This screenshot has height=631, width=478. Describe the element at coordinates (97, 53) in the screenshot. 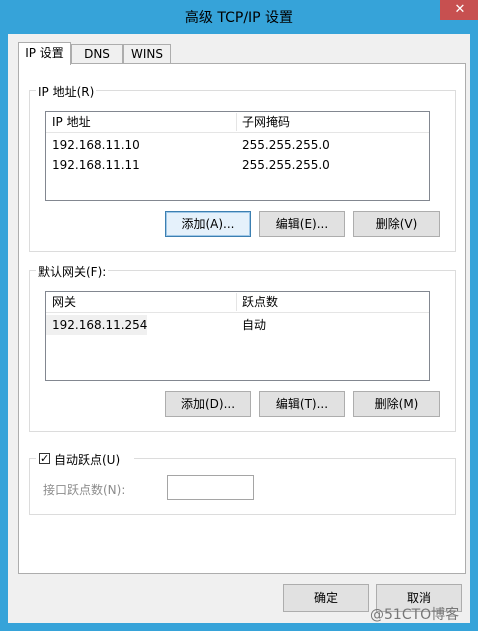

I see `tab-dns: DNS` at that location.